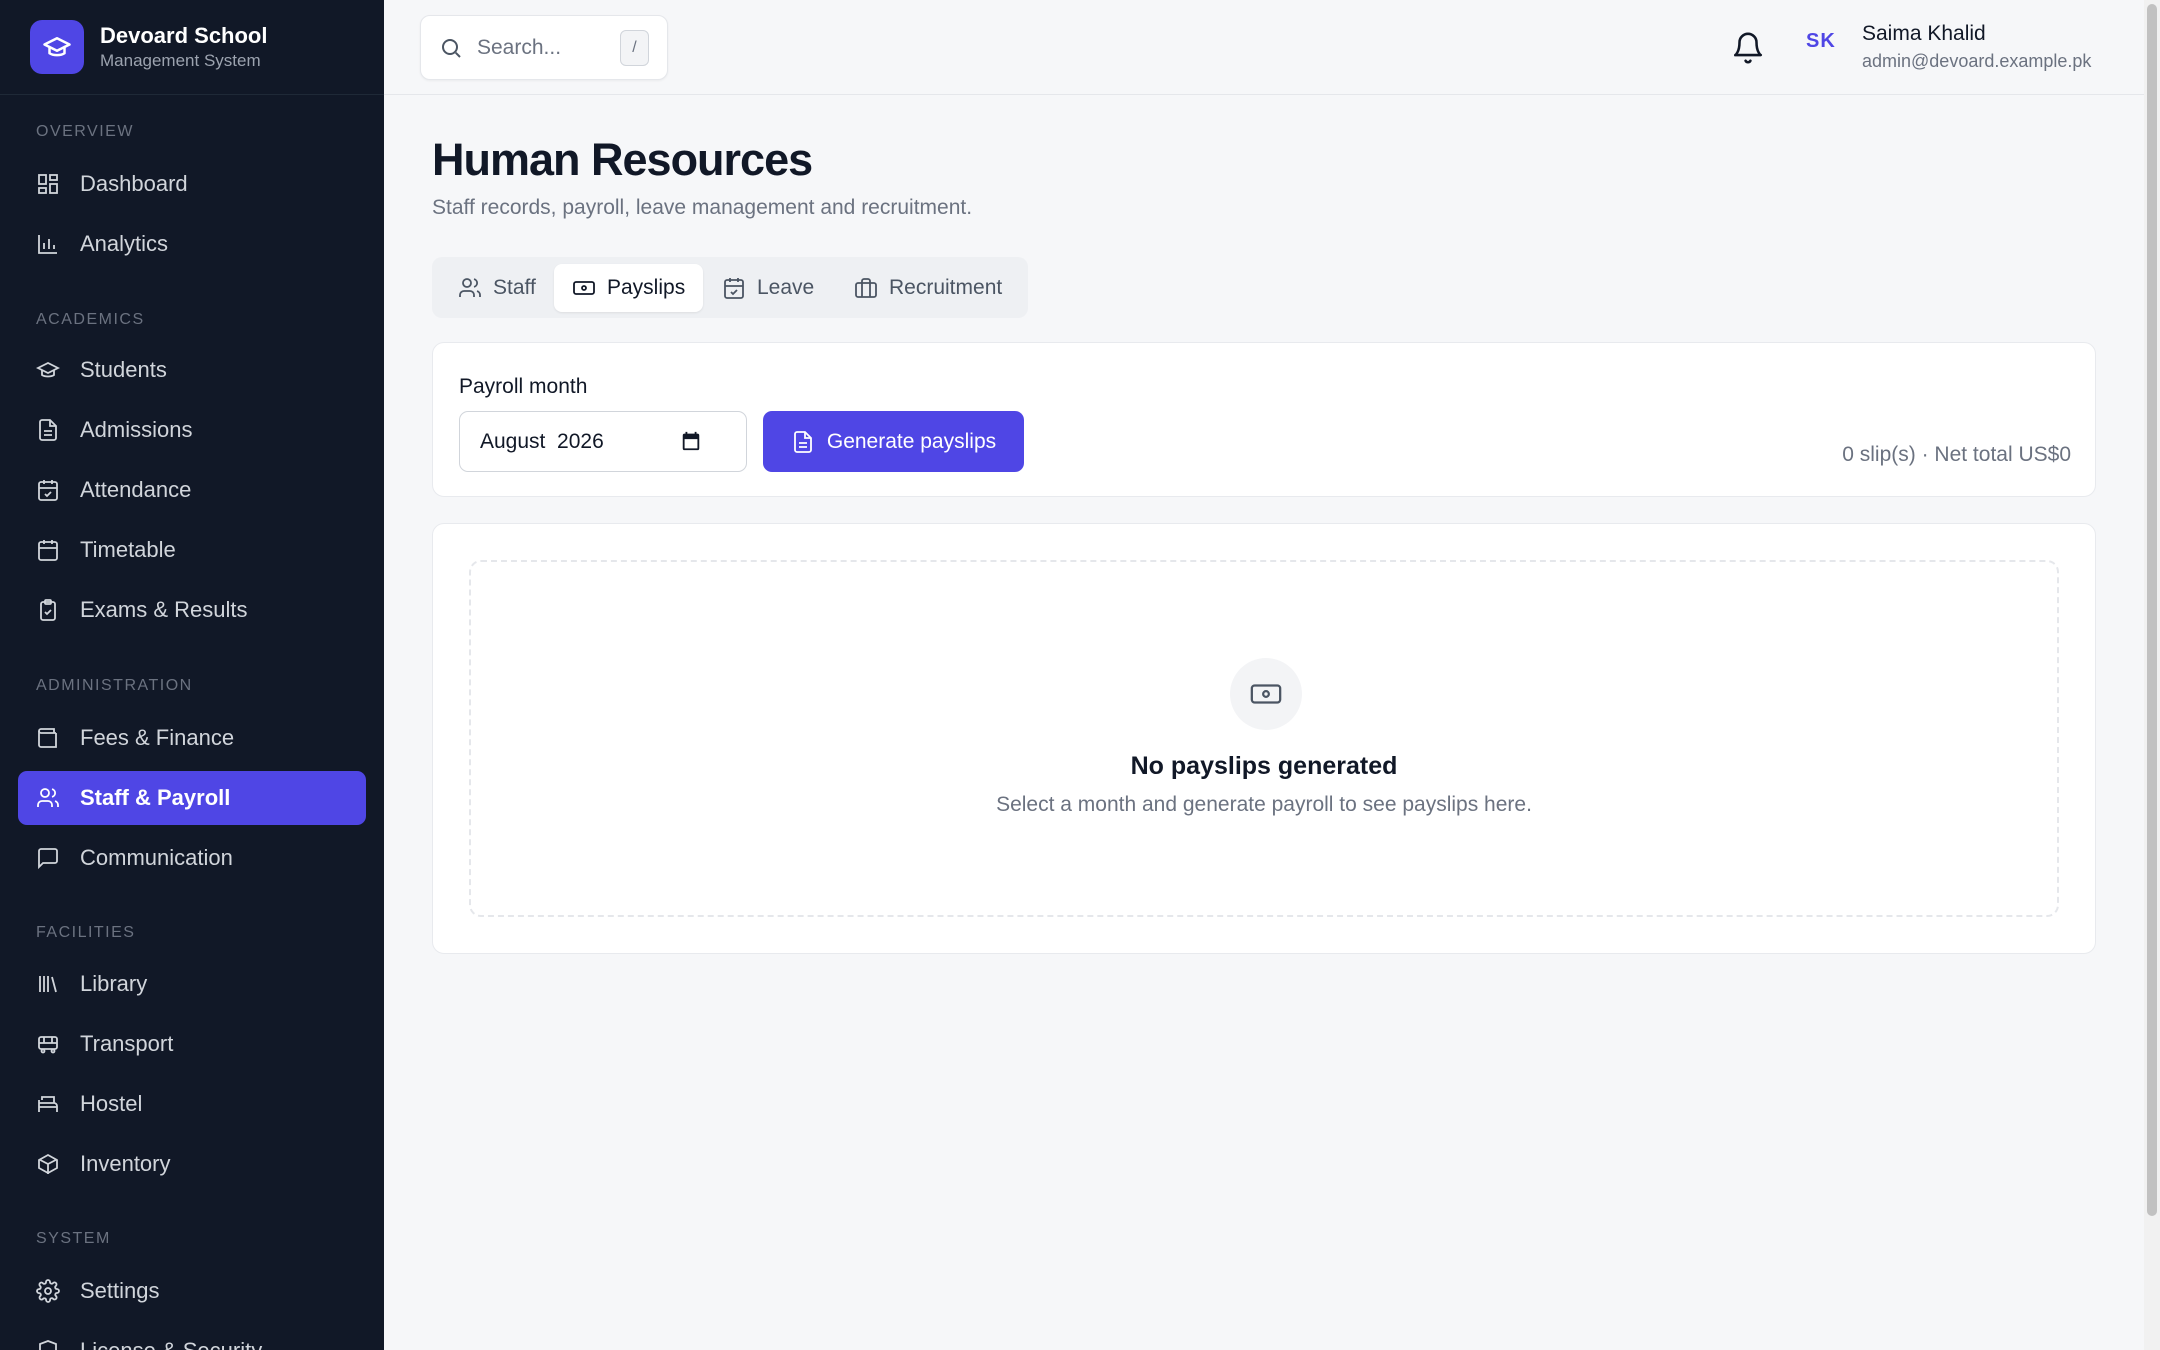  What do you see at coordinates (866, 288) in the screenshot?
I see `briefcase-icon` at bounding box center [866, 288].